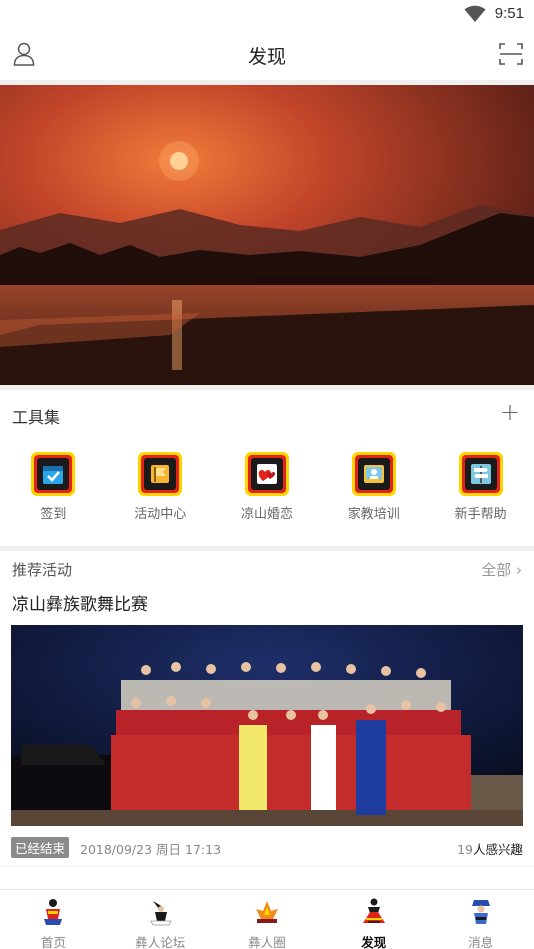 Image resolution: width=534 pixels, height=949 pixels. I want to click on recommended-section-title: 推荐活动, so click(42, 570).